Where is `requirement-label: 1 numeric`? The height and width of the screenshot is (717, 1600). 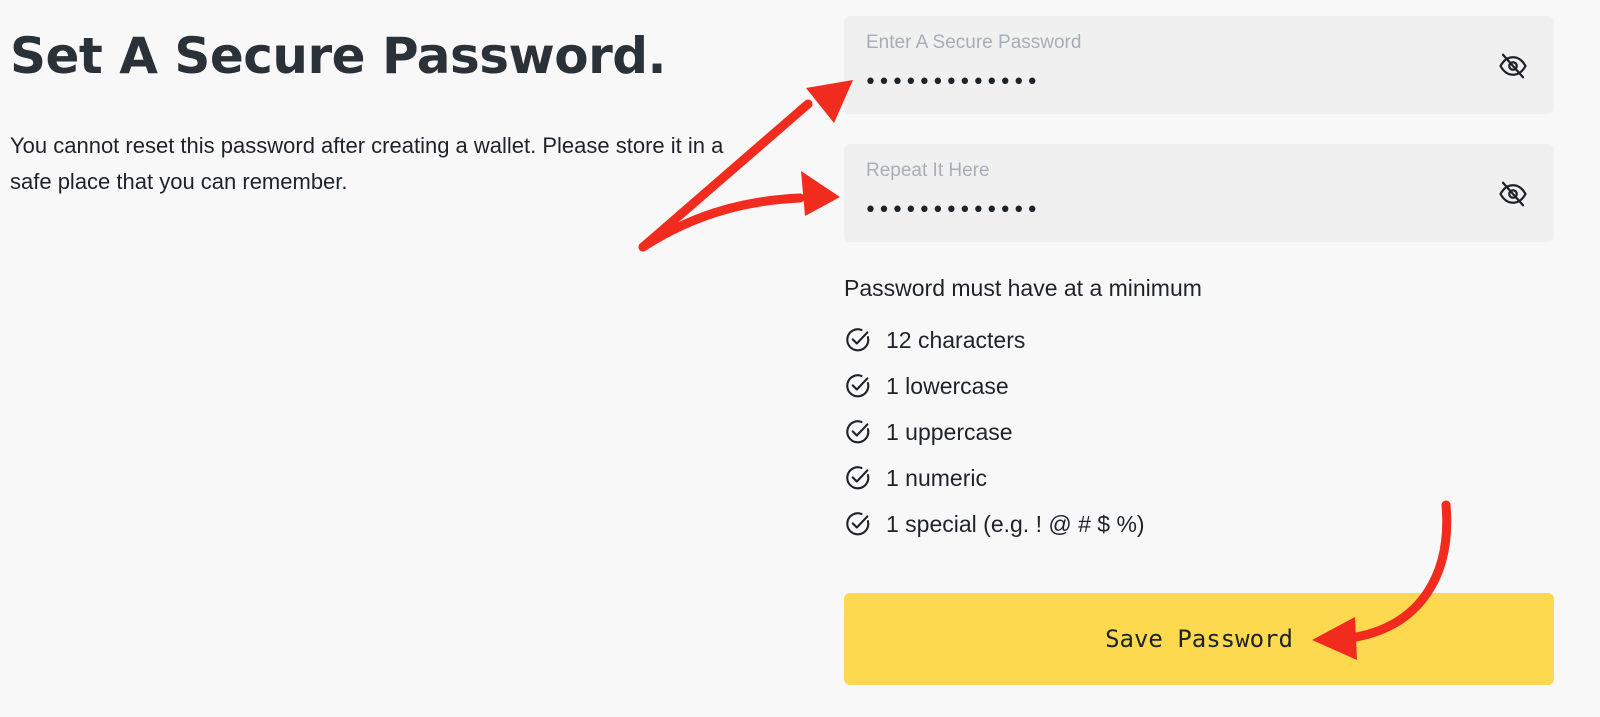 requirement-label: 1 numeric is located at coordinates (936, 477).